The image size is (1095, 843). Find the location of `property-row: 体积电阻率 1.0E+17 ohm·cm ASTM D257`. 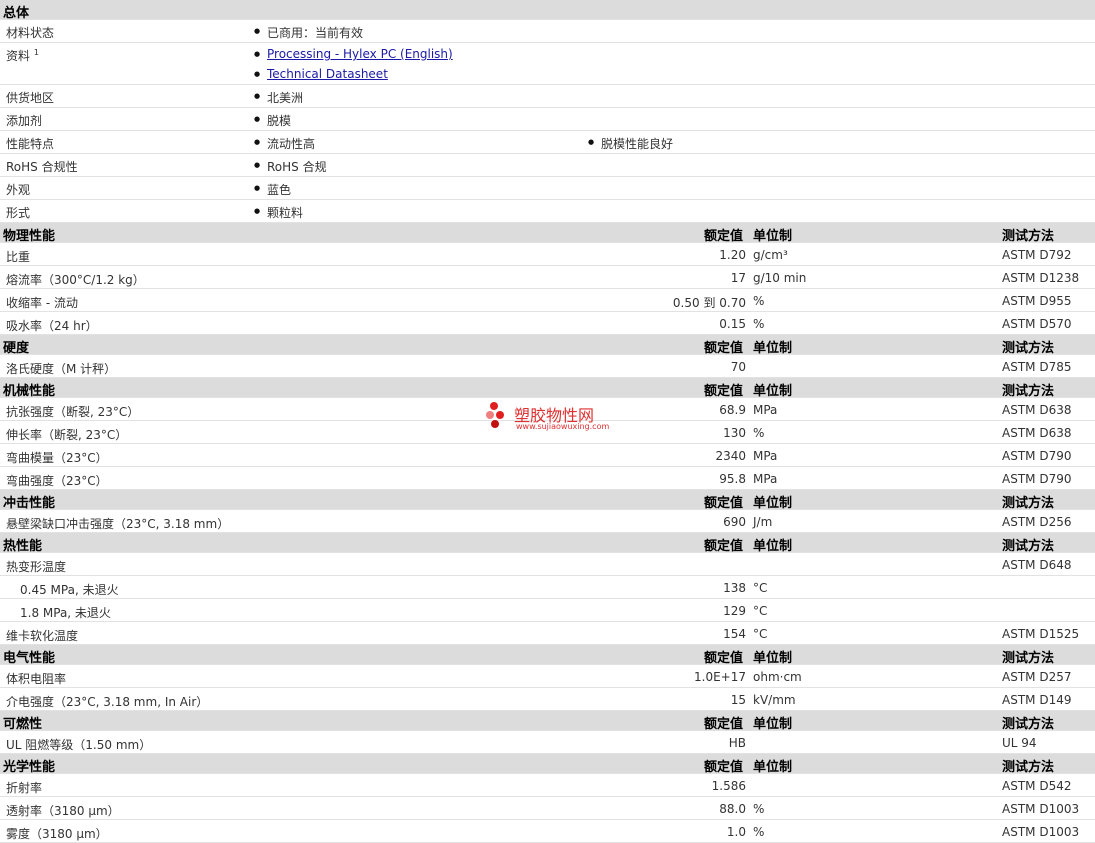

property-row: 体积电阻率 1.0E+17 ohm·cm ASTM D257 is located at coordinates (547, 676).